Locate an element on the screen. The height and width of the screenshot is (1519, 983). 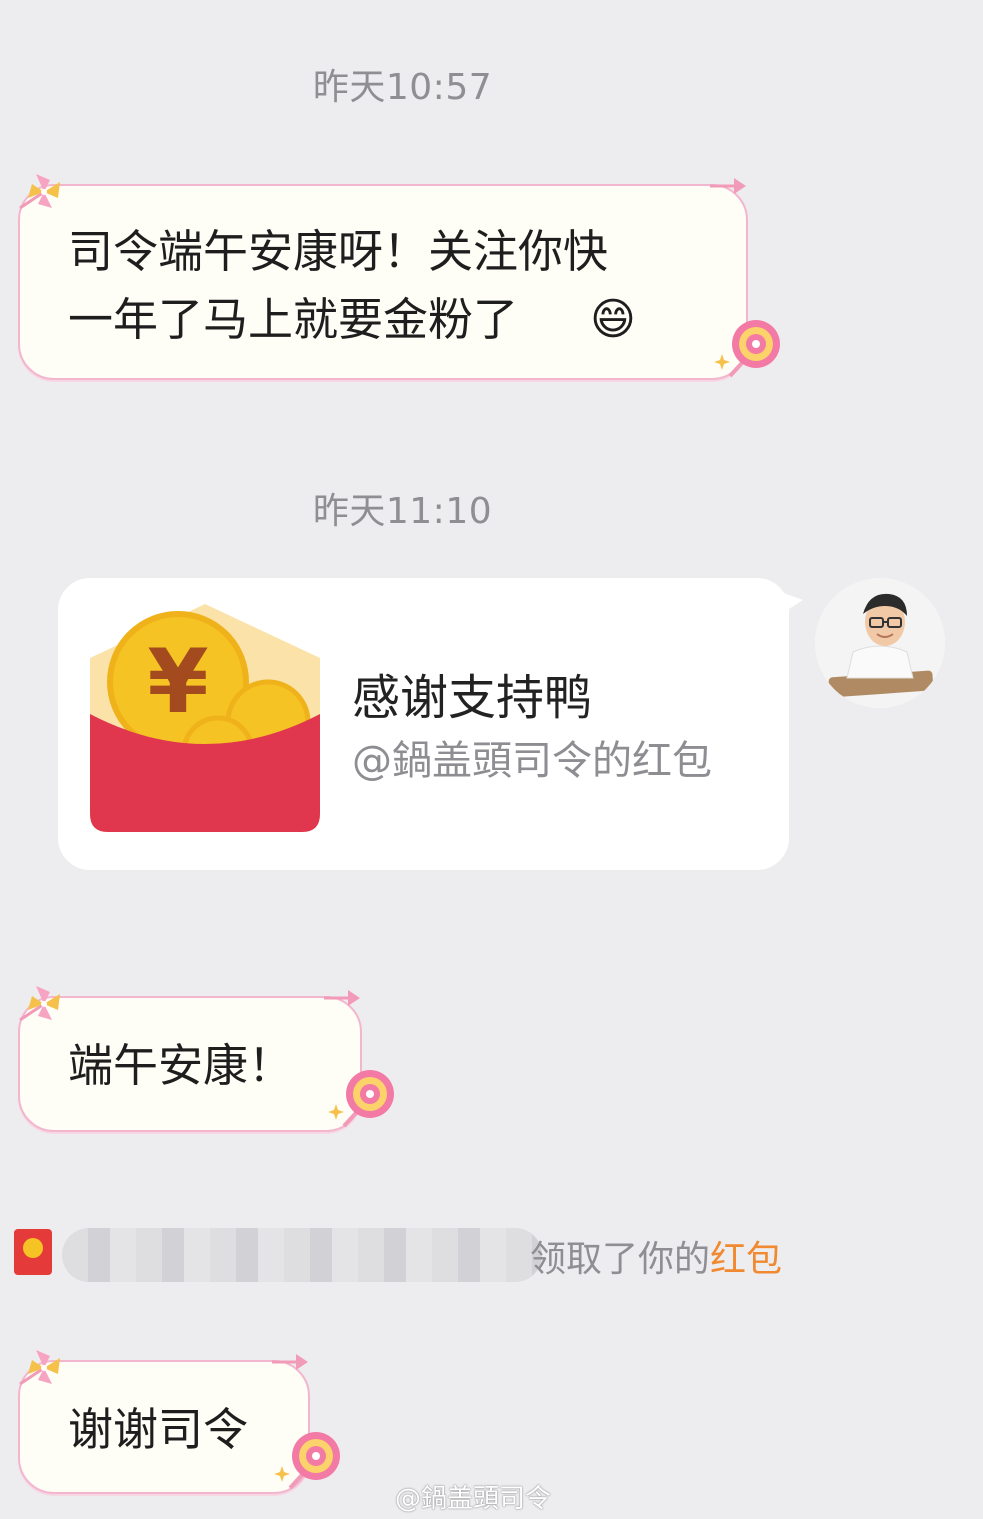
red-packet-subtitle: @鍋盖頭司令的红包 is located at coordinates (532, 761).